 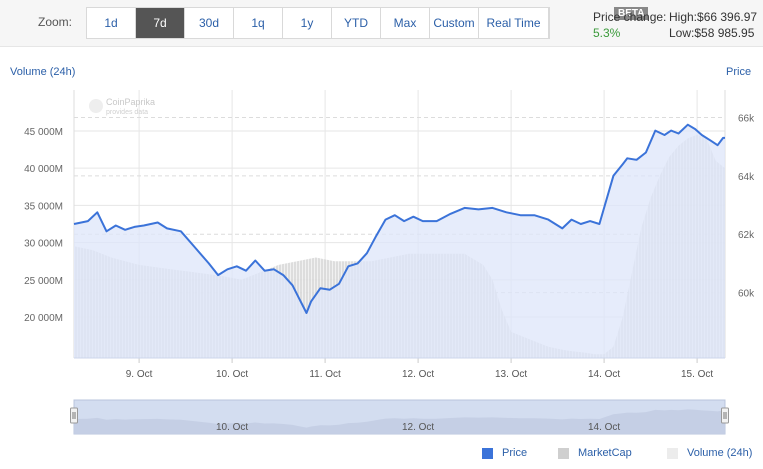 What do you see at coordinates (746, 294) in the screenshot?
I see `right-axis-tick-label: 60k` at bounding box center [746, 294].